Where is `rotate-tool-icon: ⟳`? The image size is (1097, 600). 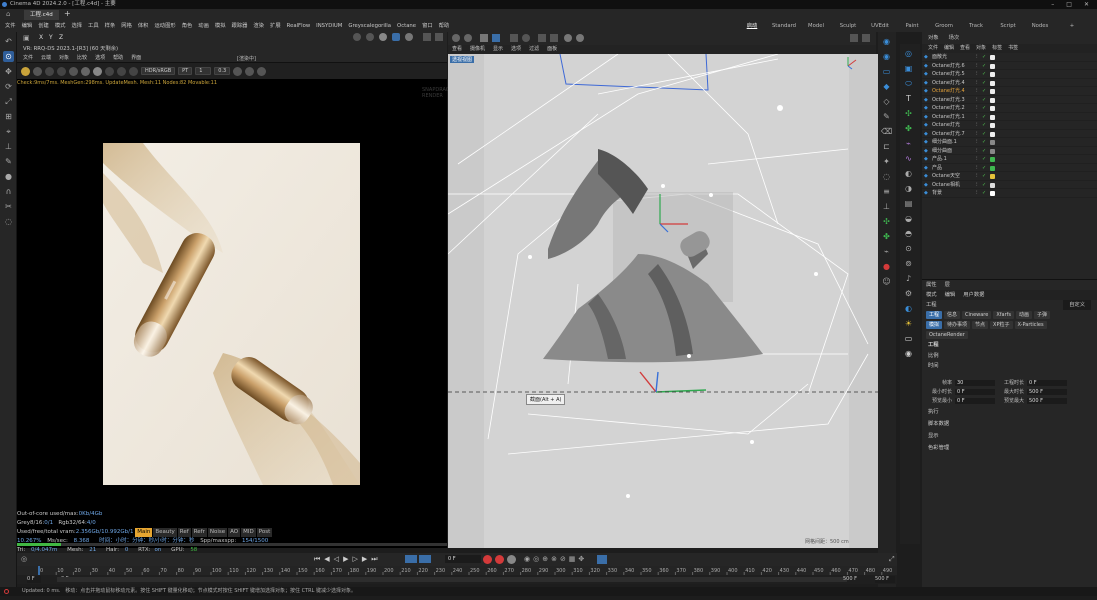 rotate-tool-icon: ⟳ is located at coordinates (8, 86).